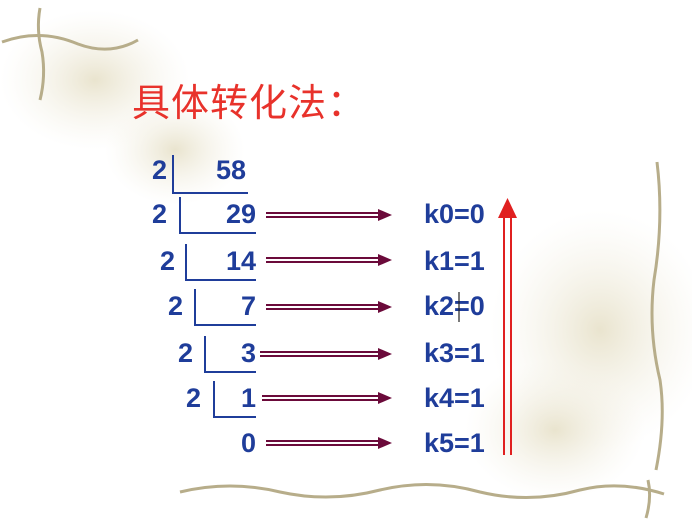 This screenshot has height=523, width=692. Describe the element at coordinates (214, 286) in the screenshot. I see `division-brackets` at that location.